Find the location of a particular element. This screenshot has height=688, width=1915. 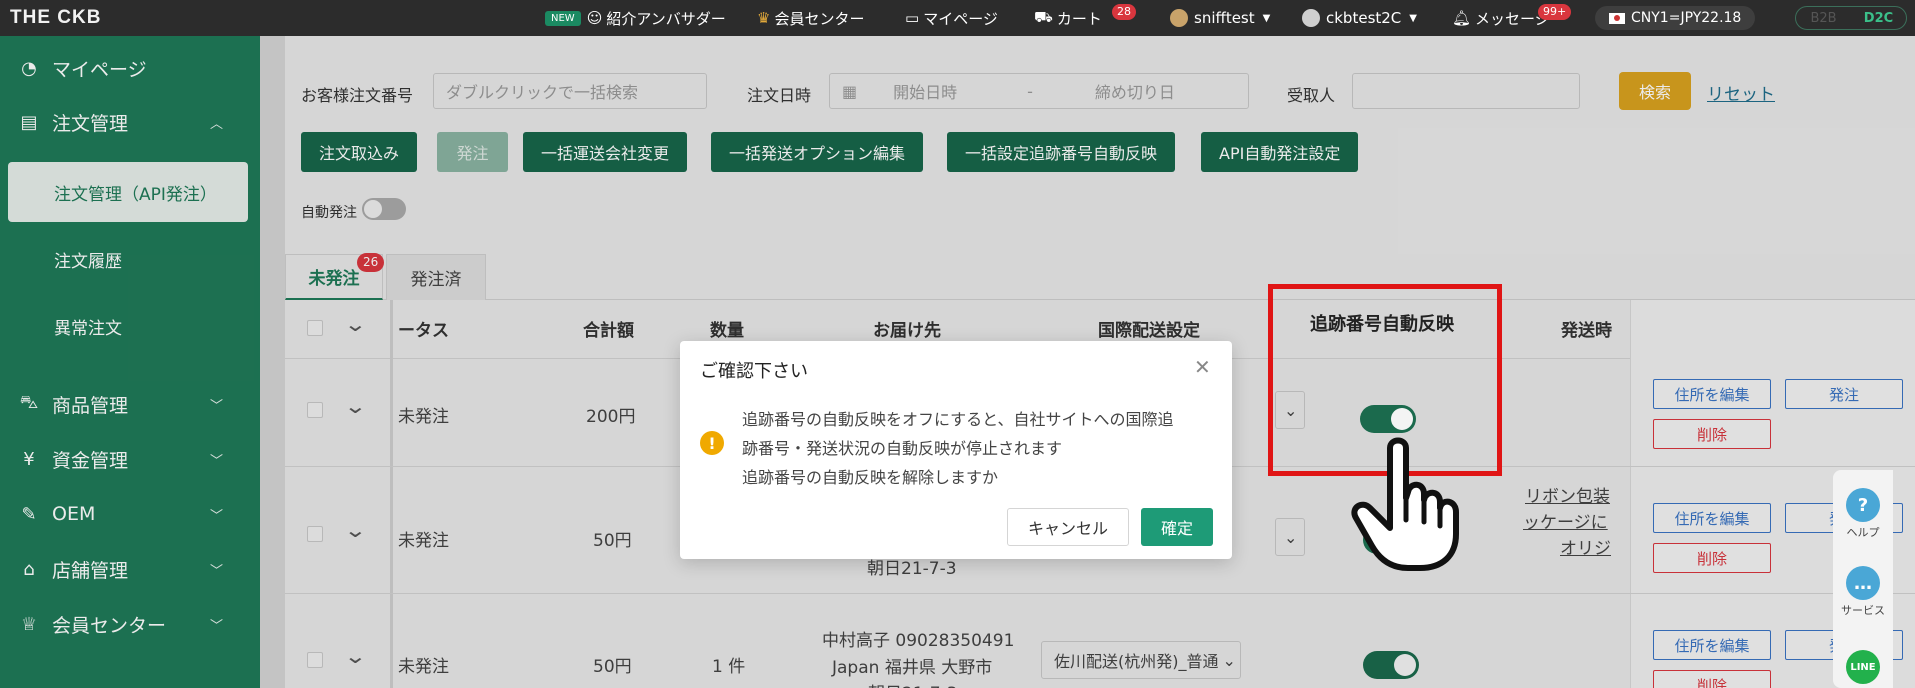

mypage-label: マイページ is located at coordinates (960, 18).